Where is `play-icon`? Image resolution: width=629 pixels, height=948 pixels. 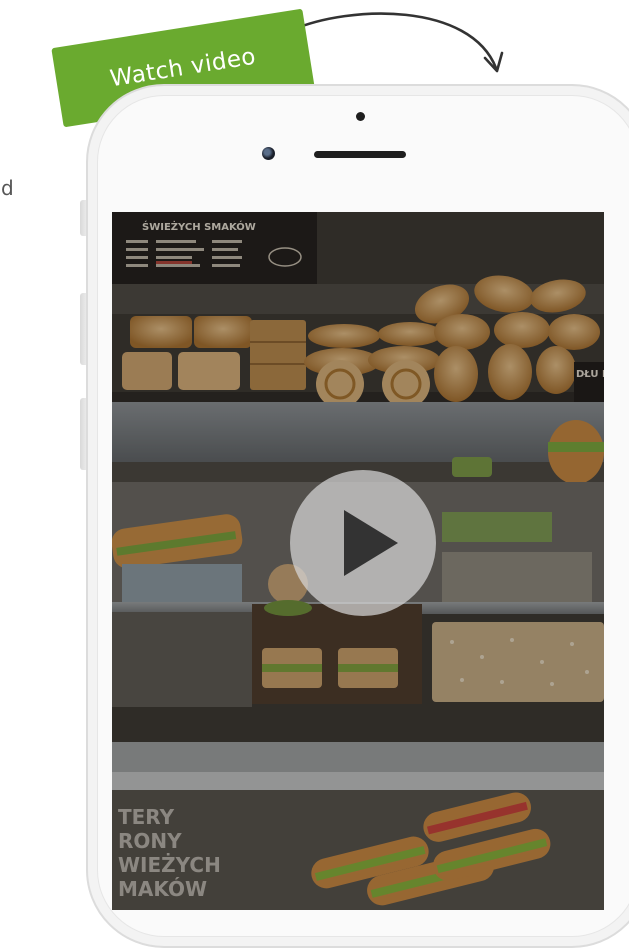 play-icon is located at coordinates (371, 543).